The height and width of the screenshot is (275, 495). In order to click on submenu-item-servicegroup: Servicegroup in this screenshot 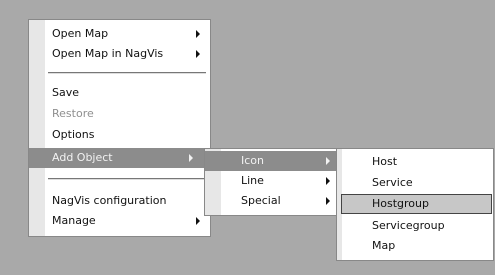, I will do `click(415, 226)`.